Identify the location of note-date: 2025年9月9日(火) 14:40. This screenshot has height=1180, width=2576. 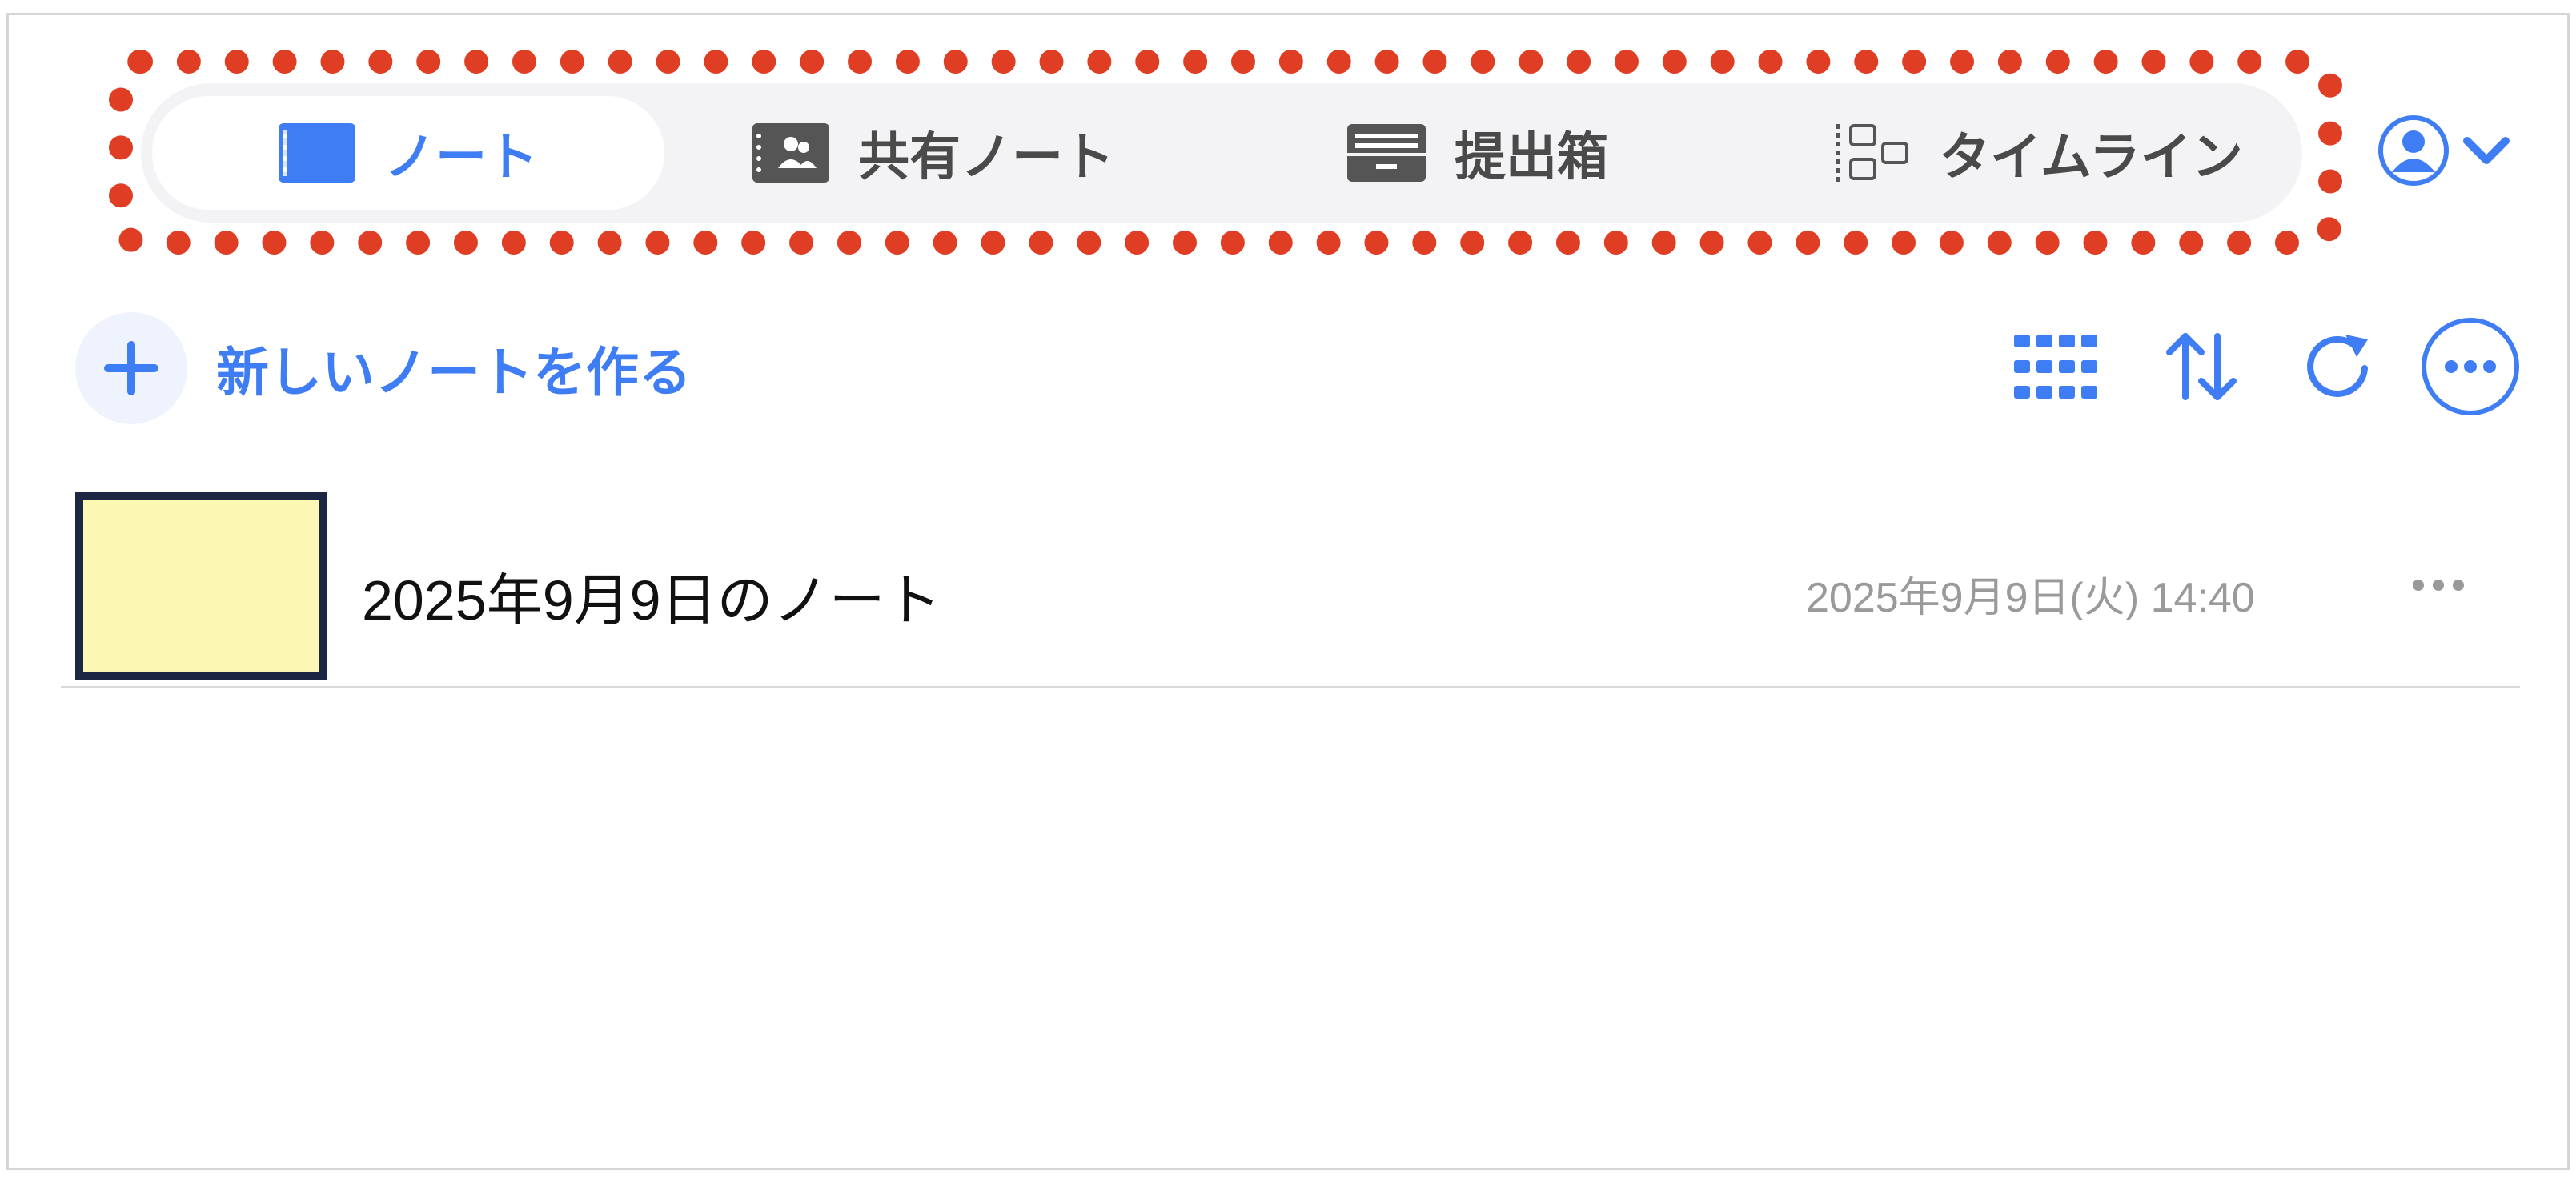
(2030, 598).